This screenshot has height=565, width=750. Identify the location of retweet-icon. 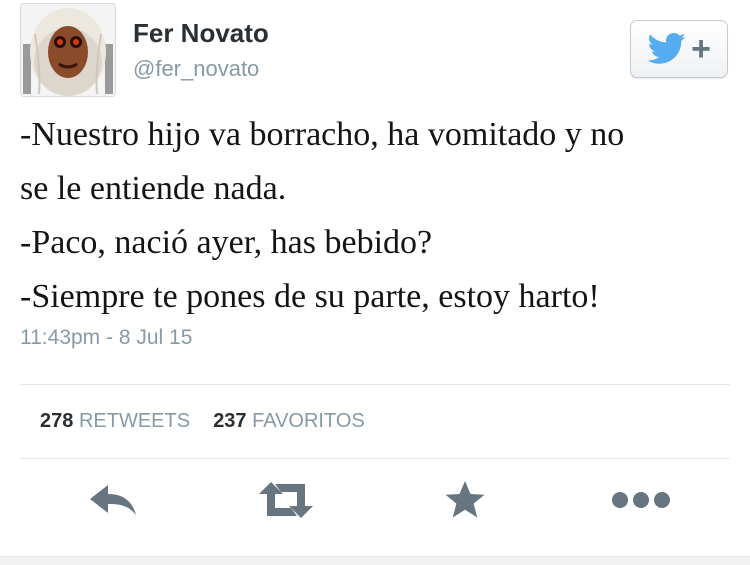
(286, 502).